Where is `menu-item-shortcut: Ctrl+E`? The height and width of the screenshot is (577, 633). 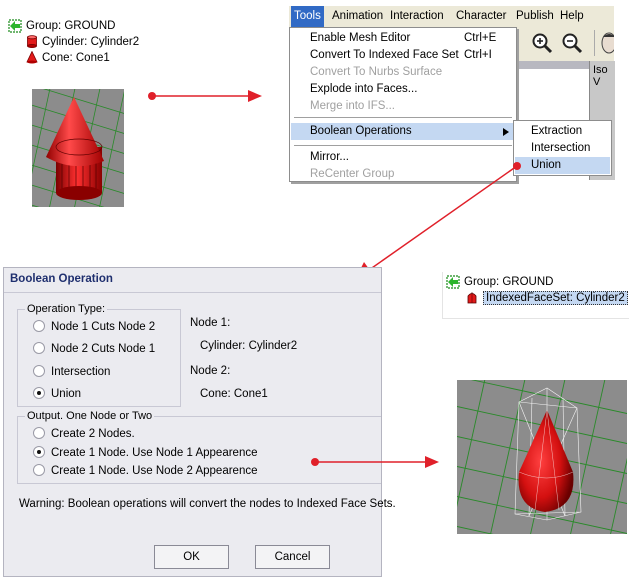
menu-item-shortcut: Ctrl+E is located at coordinates (480, 38).